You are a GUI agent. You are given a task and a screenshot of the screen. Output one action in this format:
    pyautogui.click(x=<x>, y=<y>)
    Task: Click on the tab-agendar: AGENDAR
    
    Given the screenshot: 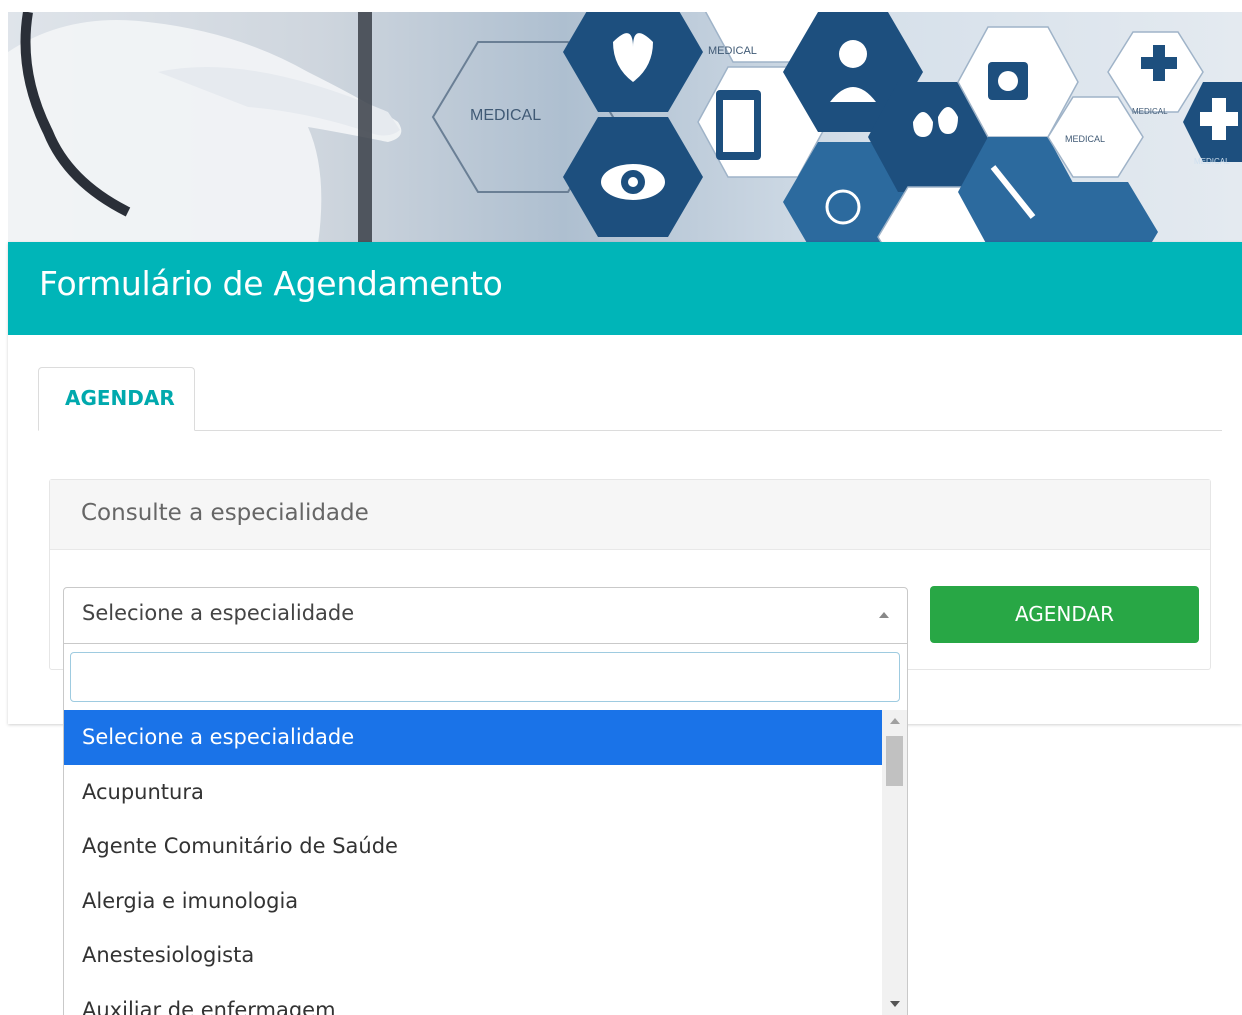 What is the action you would take?
    pyautogui.click(x=116, y=399)
    